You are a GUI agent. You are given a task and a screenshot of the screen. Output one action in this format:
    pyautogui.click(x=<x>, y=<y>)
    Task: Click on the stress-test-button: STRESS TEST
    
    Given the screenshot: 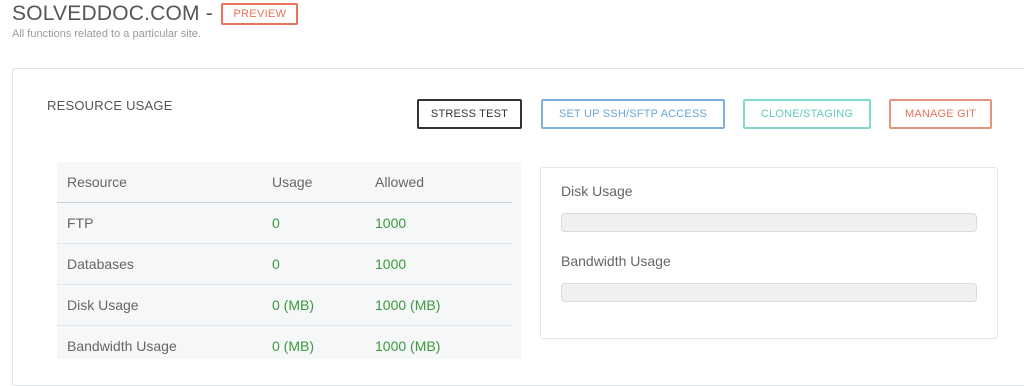 What is the action you would take?
    pyautogui.click(x=469, y=114)
    